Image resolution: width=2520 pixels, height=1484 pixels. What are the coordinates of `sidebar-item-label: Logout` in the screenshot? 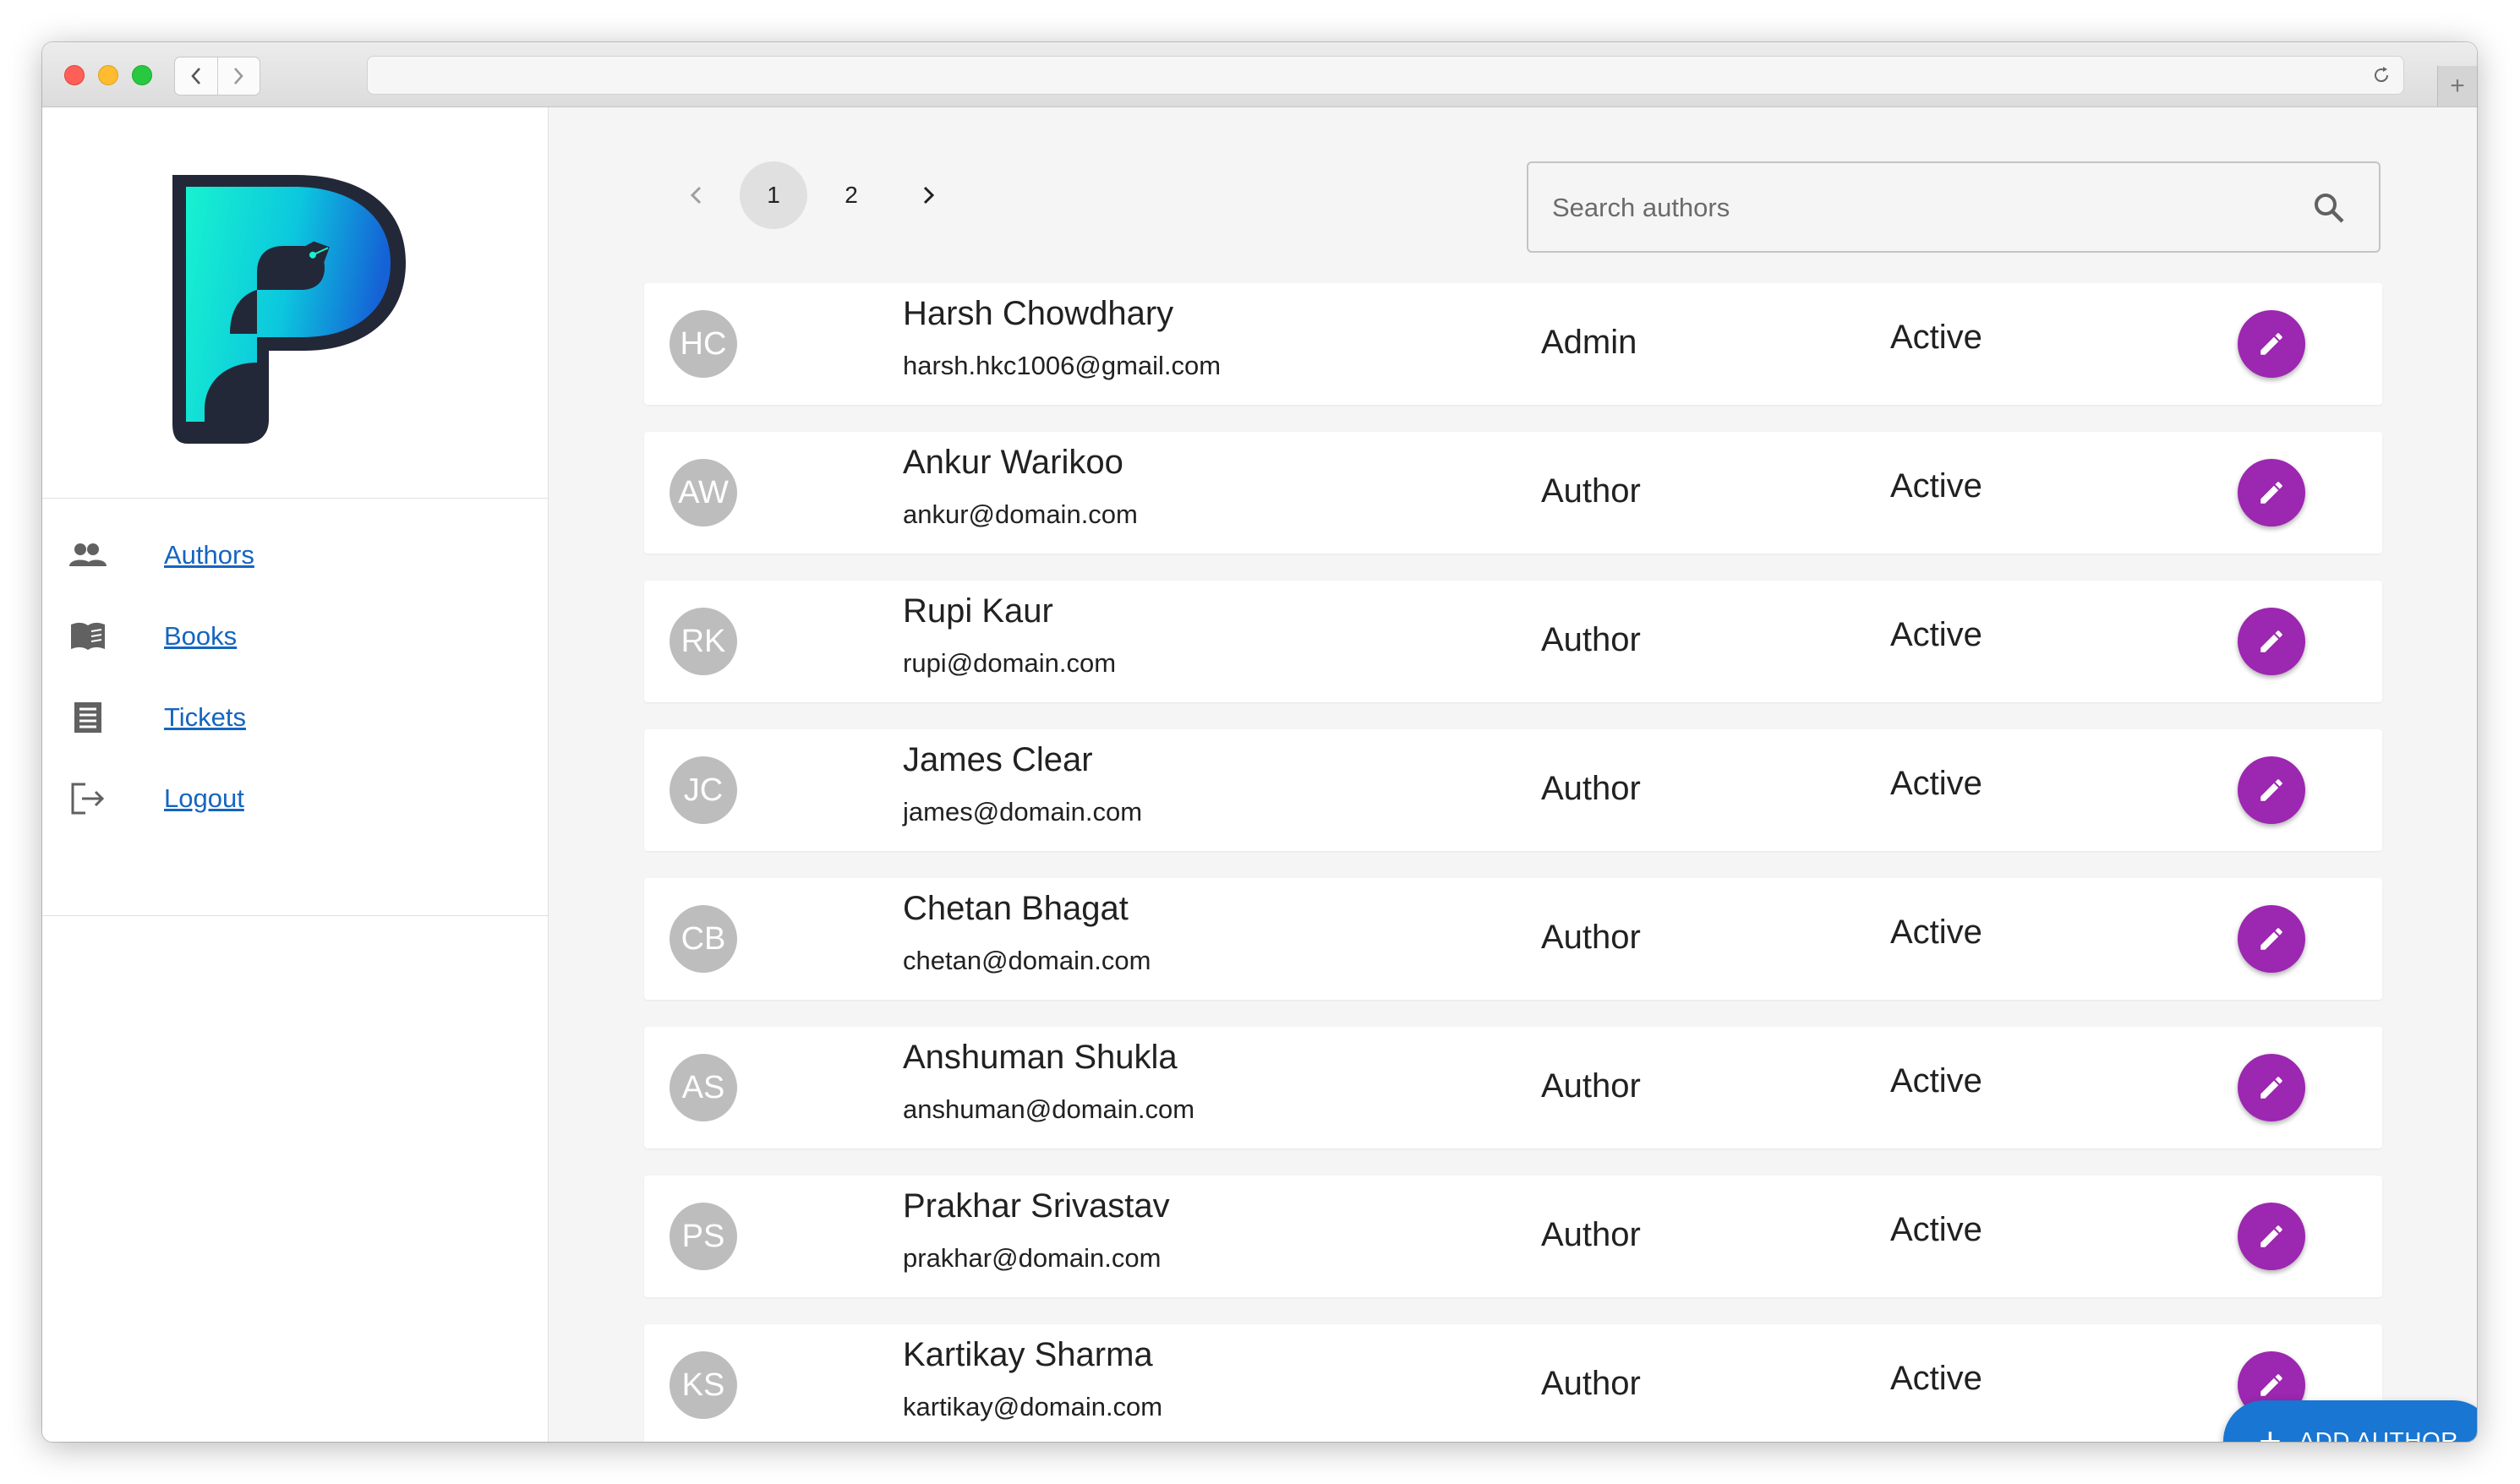 It's located at (204, 799).